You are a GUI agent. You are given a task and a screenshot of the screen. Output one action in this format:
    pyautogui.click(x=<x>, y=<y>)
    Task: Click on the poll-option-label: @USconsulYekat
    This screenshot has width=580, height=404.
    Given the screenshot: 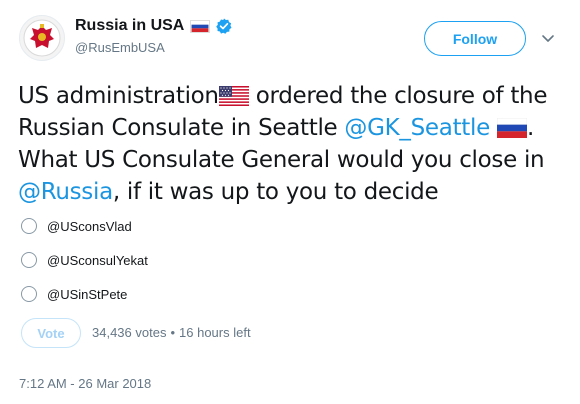 What is the action you would take?
    pyautogui.click(x=97, y=260)
    